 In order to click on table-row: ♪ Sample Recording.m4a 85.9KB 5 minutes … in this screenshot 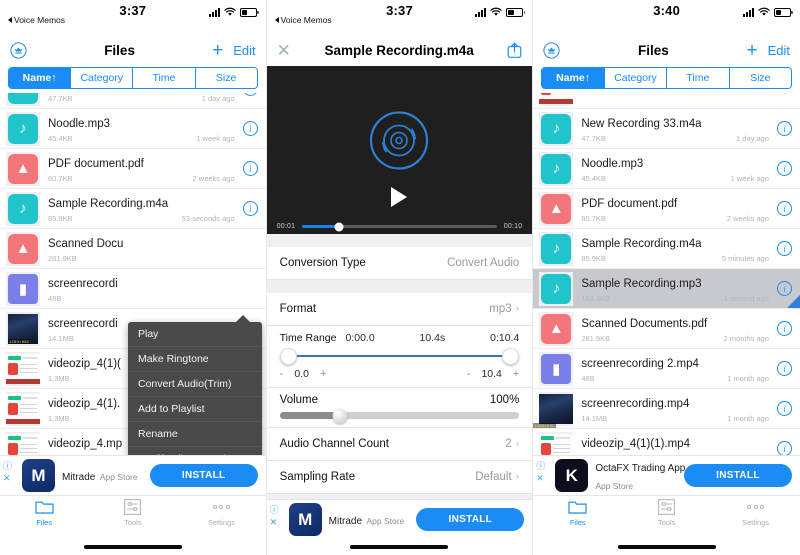, I will do `click(666, 249)`.